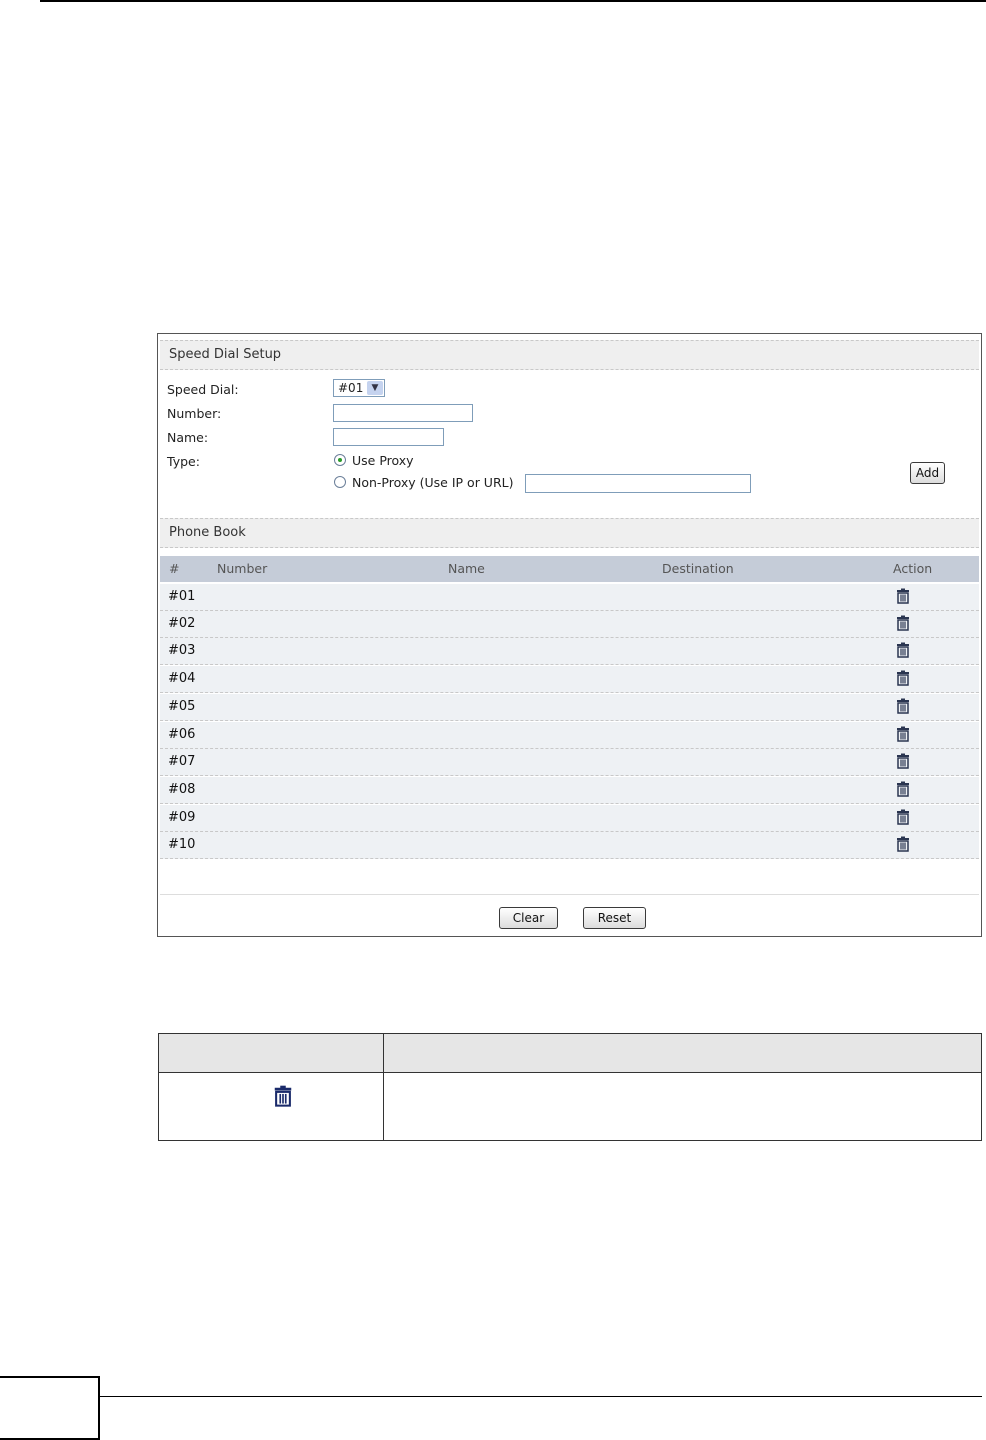 The image size is (986, 1440). I want to click on footer-divider, so click(569, 894).